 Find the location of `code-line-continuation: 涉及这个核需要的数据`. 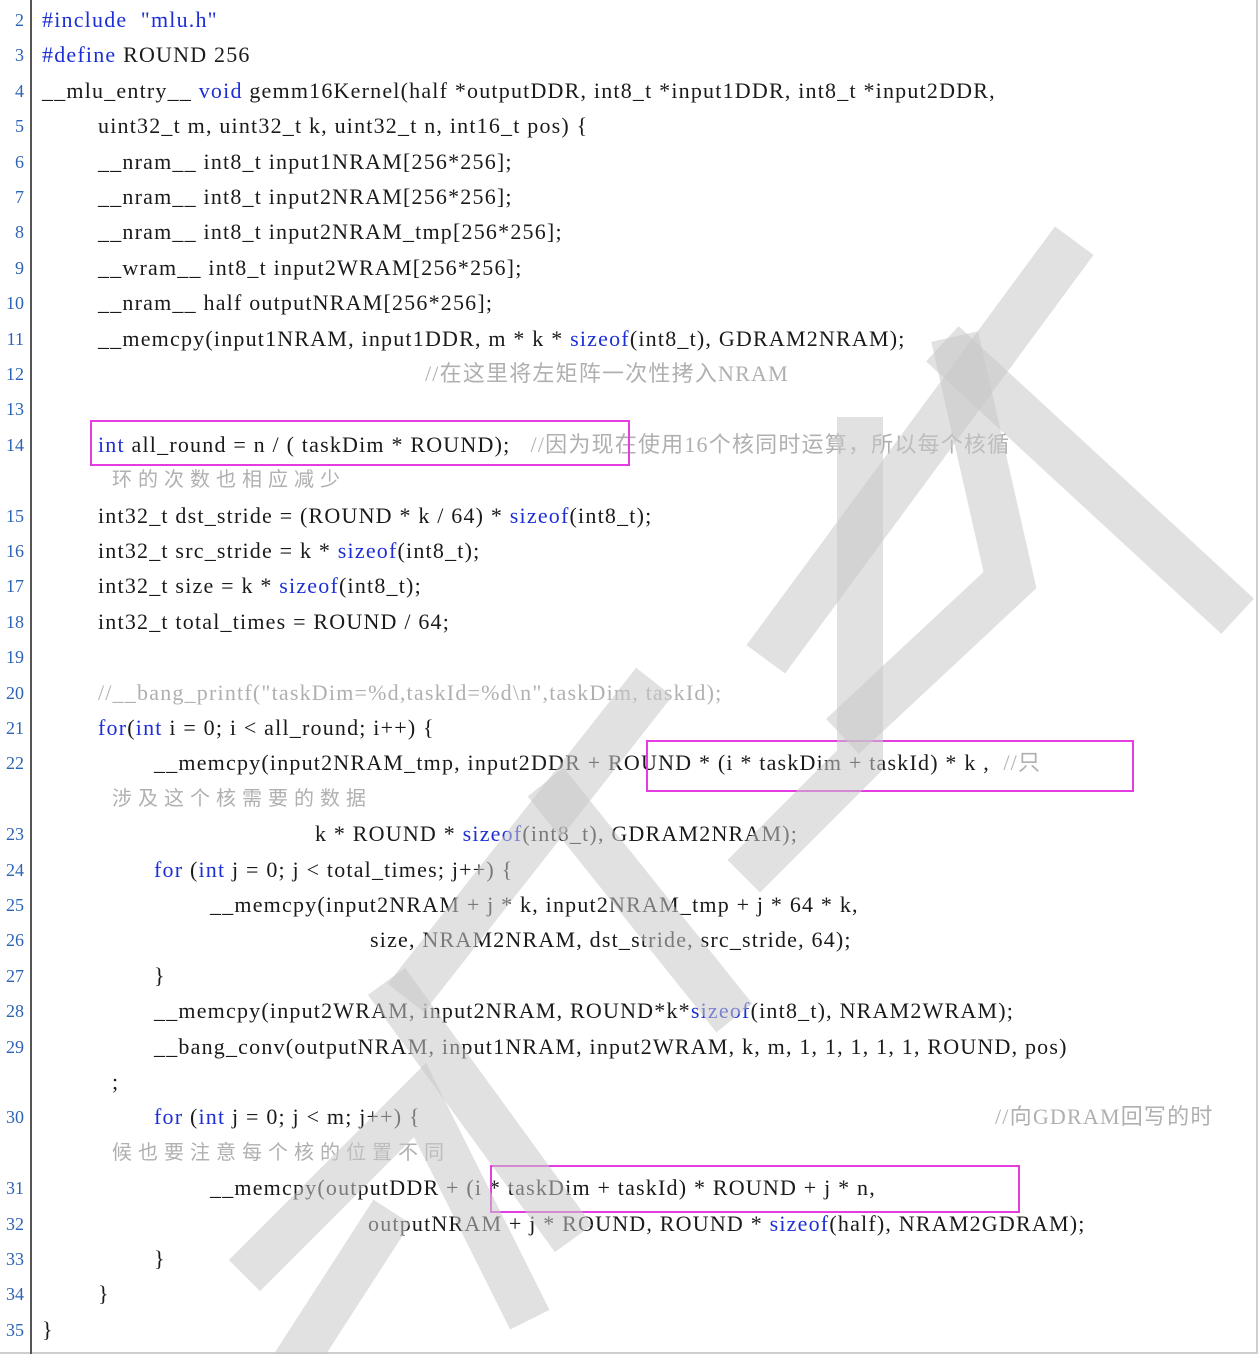

code-line-continuation: 涉及这个核需要的数据 is located at coordinates (629, 799).